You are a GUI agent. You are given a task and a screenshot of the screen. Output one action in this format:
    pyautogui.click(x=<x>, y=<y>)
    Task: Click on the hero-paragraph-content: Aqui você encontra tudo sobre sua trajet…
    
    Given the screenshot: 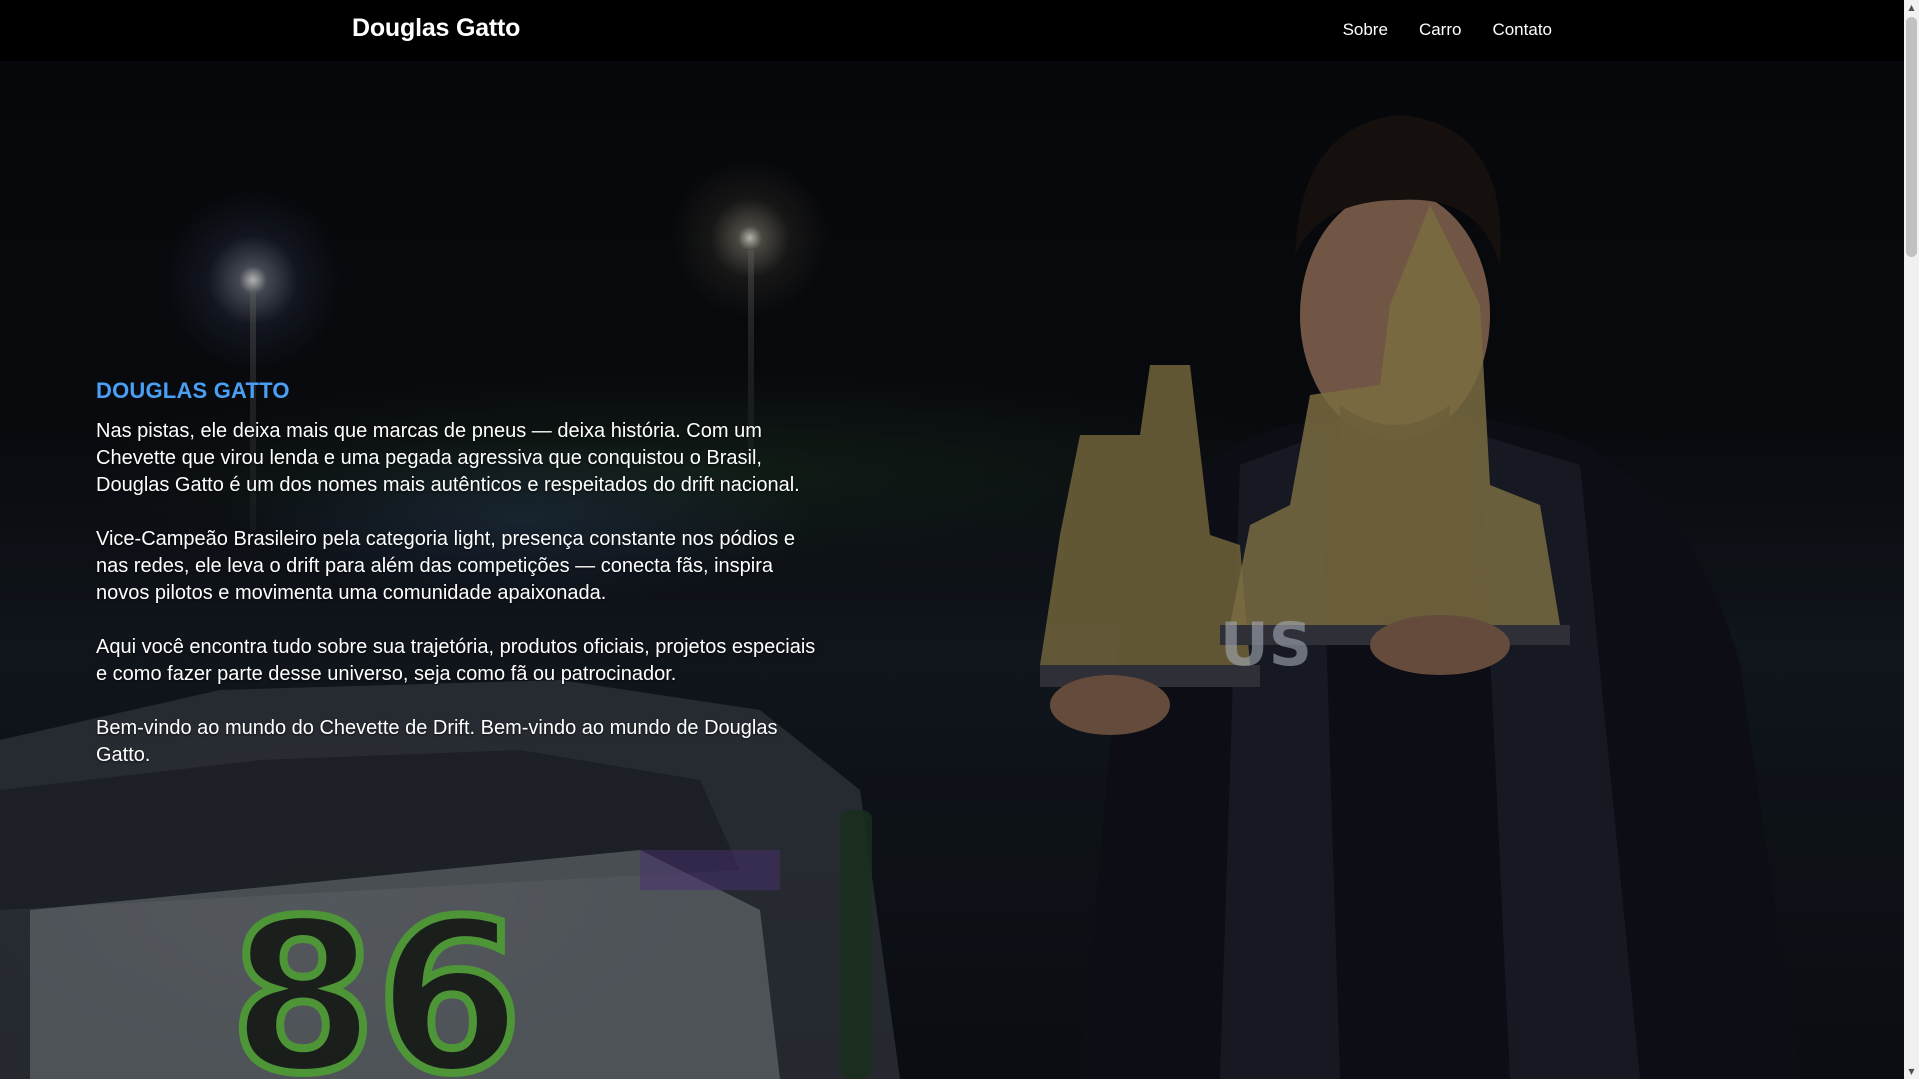 What is the action you would take?
    pyautogui.click(x=456, y=660)
    